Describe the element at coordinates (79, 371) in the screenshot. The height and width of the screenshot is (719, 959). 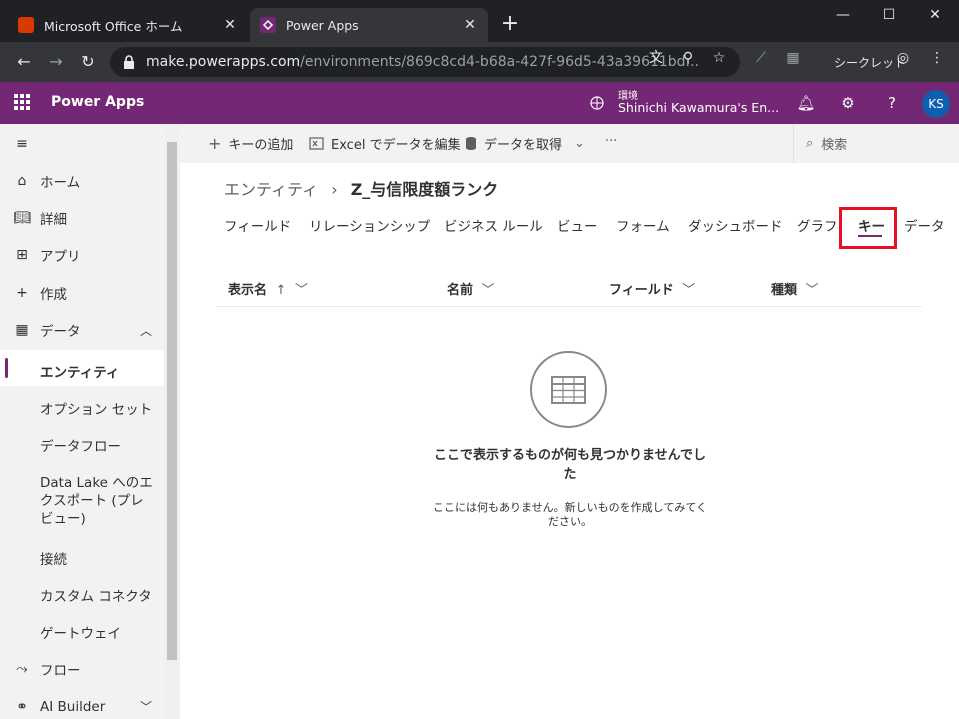
I see `sidebar-item-entities: エンティティ` at that location.